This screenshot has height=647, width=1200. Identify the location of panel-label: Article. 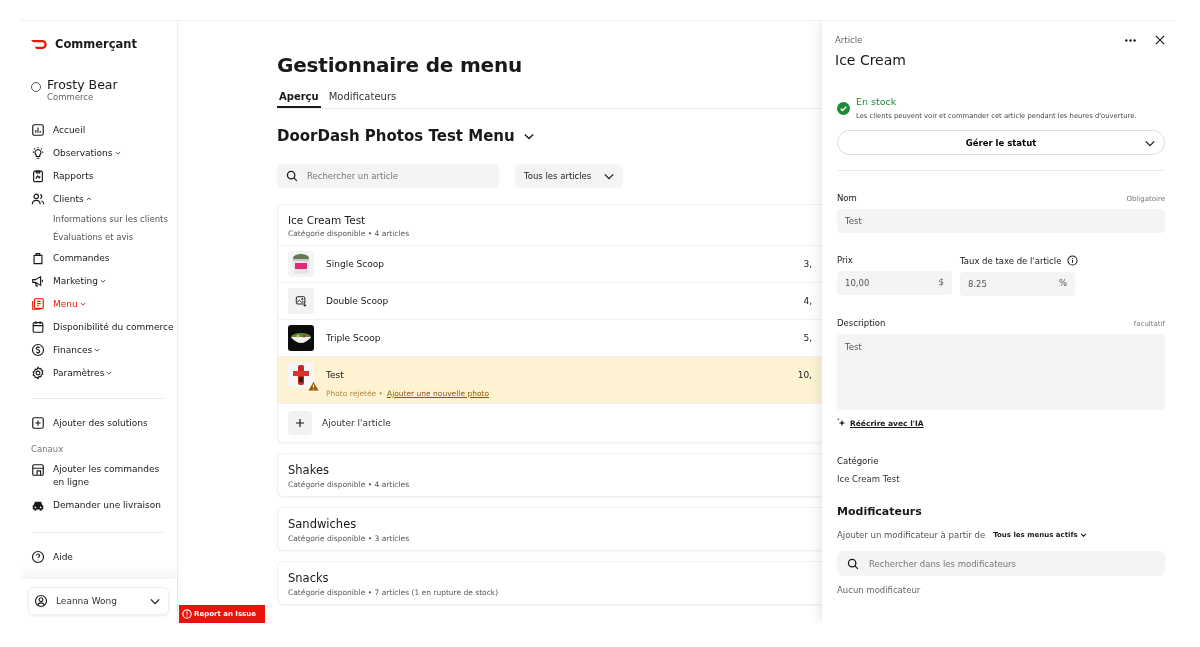
(849, 40).